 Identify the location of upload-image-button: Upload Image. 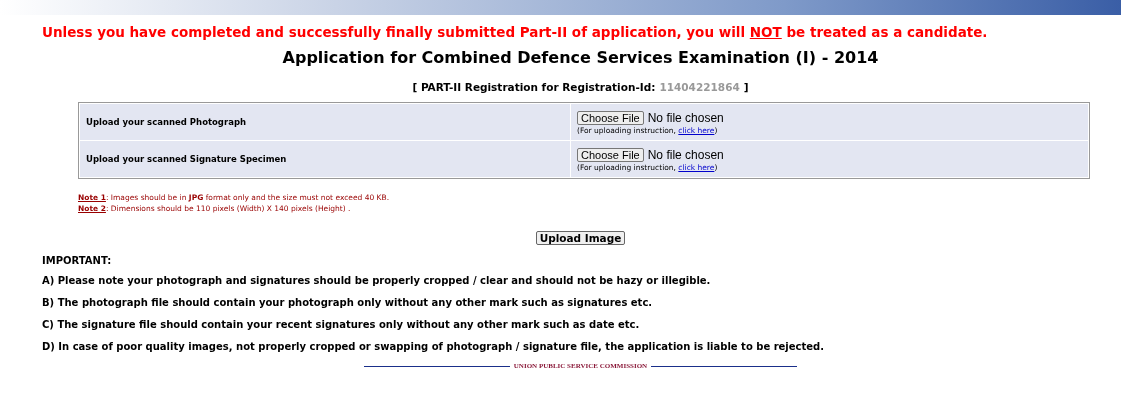
(580, 238).